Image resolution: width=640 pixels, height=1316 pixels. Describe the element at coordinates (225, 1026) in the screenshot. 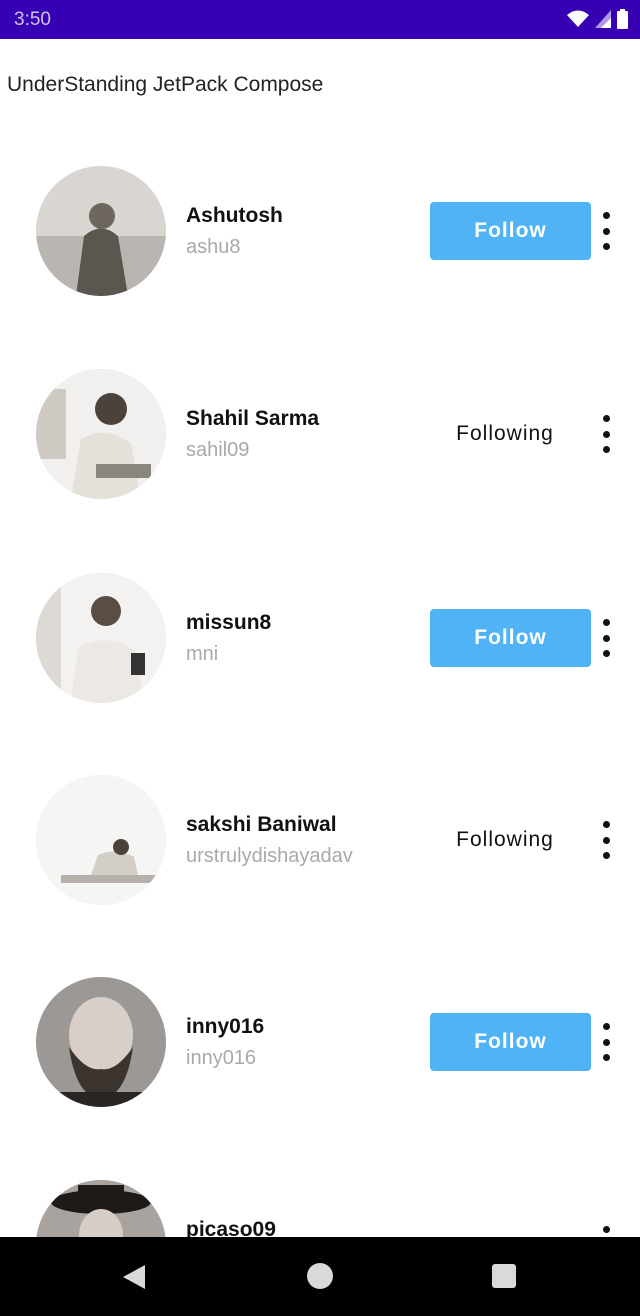

I see `user-name: inny016` at that location.